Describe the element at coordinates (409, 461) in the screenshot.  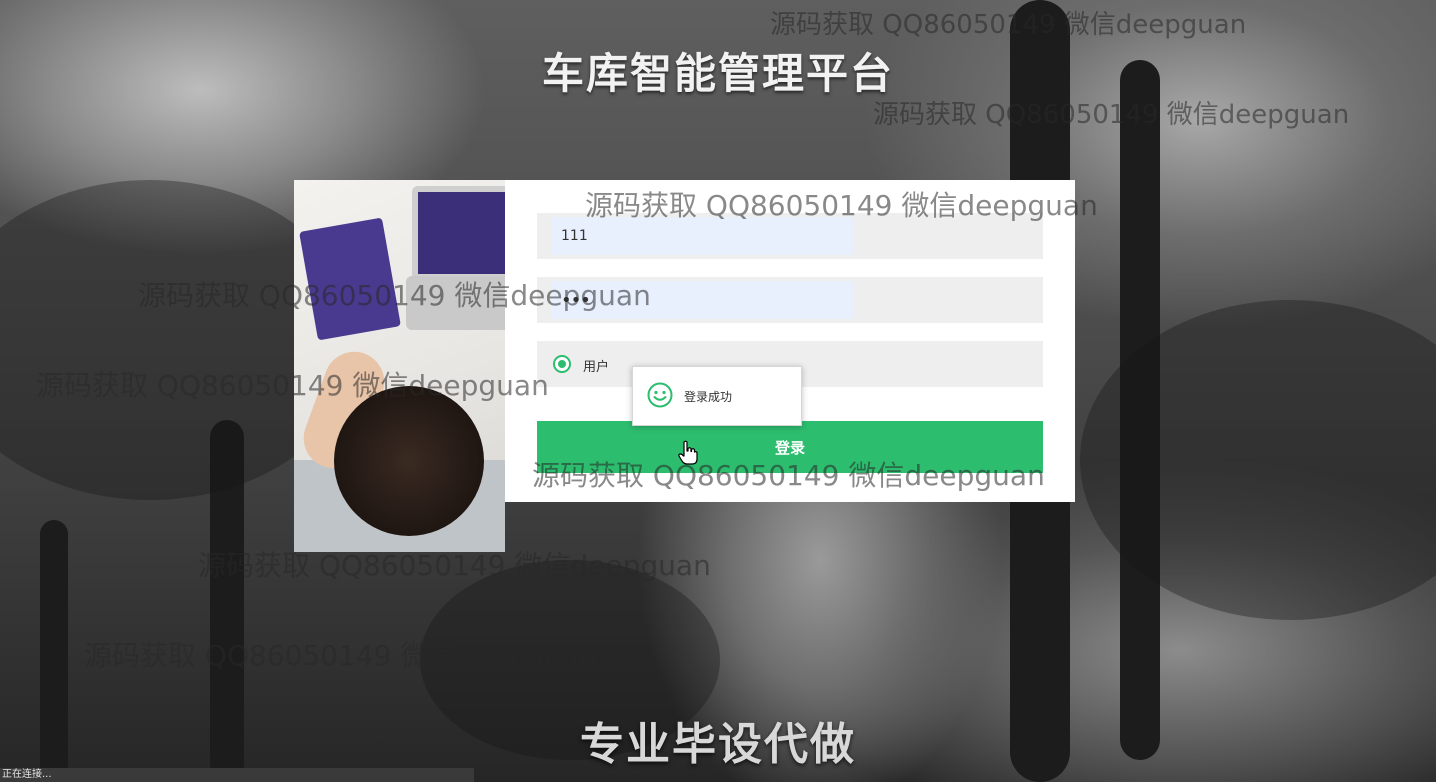
I see `photo-person-head` at that location.